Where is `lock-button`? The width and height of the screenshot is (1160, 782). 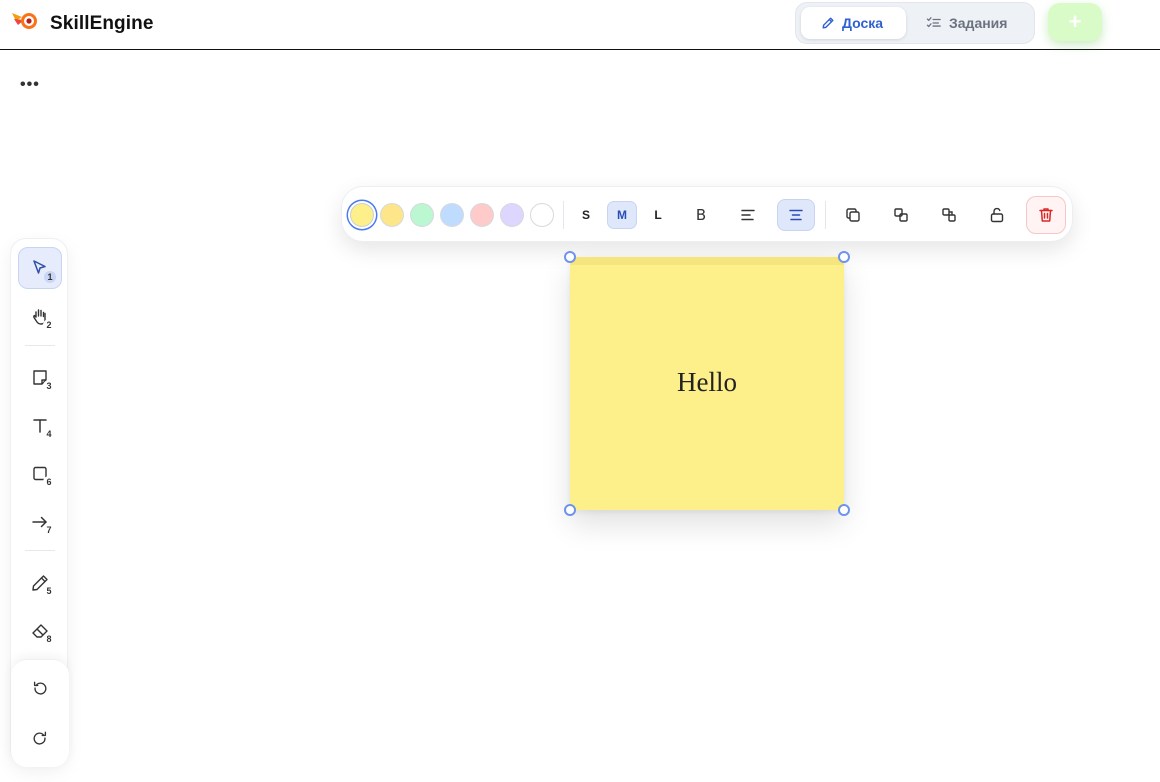 lock-button is located at coordinates (997, 215).